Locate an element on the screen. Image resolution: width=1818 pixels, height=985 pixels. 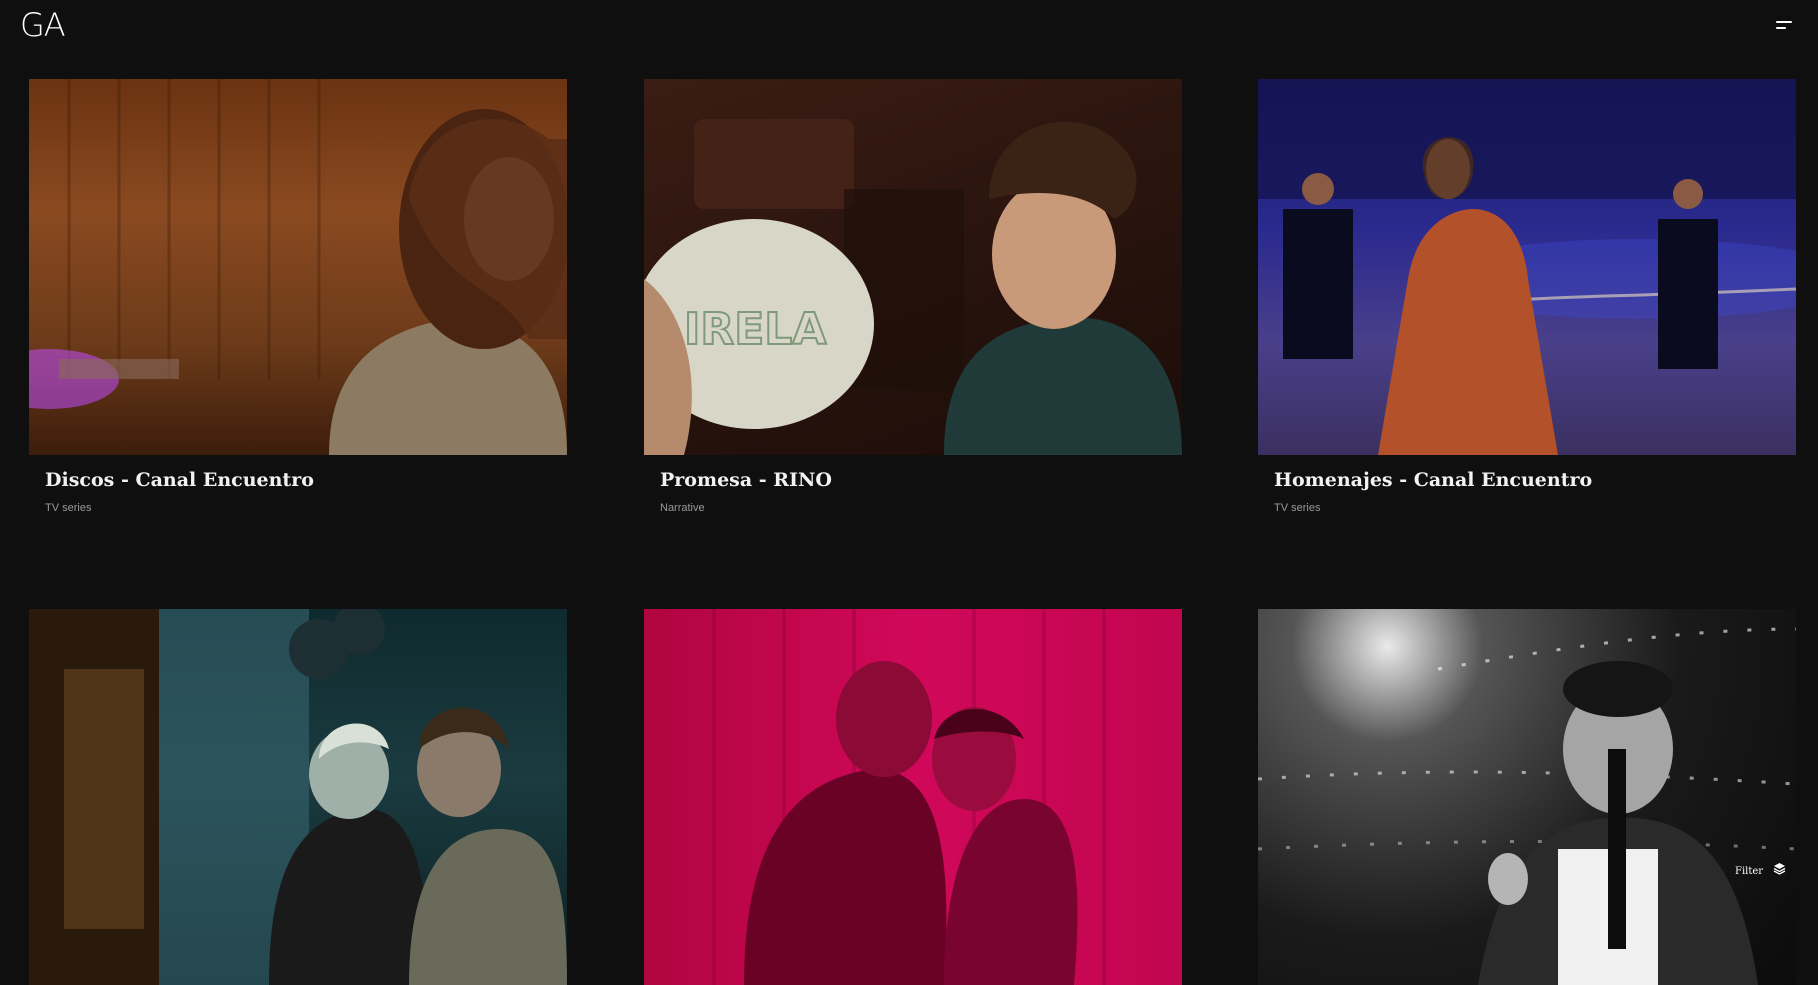
project-card-discos: Discos - Canal Encuentro TV series is located at coordinates (298, 304).